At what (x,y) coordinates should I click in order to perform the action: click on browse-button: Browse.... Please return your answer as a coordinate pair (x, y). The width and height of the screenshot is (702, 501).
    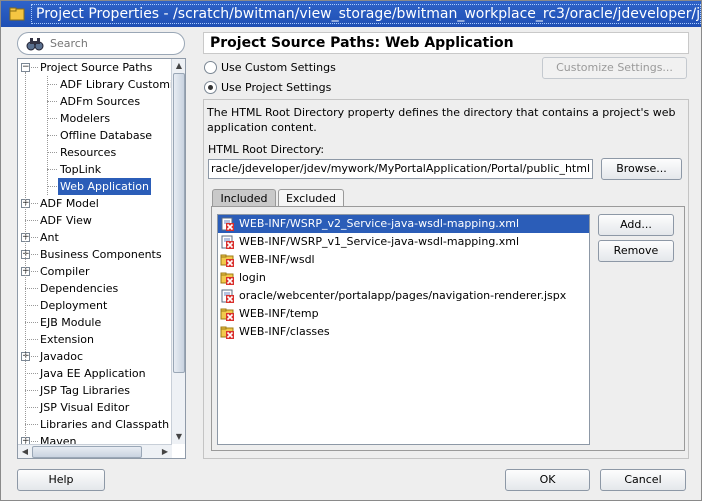
    Looking at the image, I should click on (641, 169).